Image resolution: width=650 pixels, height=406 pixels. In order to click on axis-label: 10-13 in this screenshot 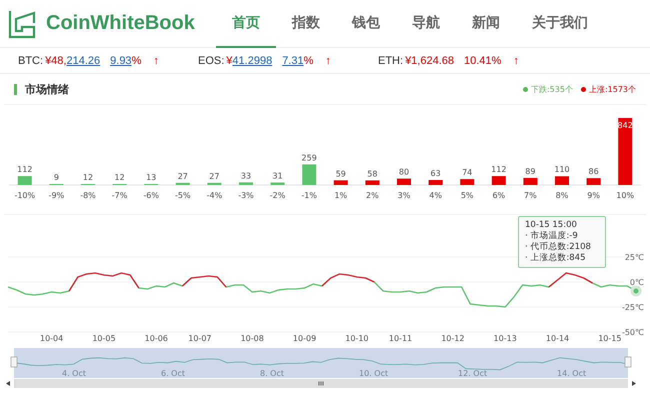, I will do `click(505, 338)`.